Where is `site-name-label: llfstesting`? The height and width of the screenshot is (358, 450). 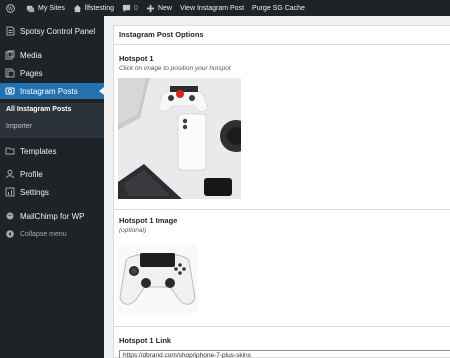 site-name-label: llfstesting is located at coordinates (99, 8).